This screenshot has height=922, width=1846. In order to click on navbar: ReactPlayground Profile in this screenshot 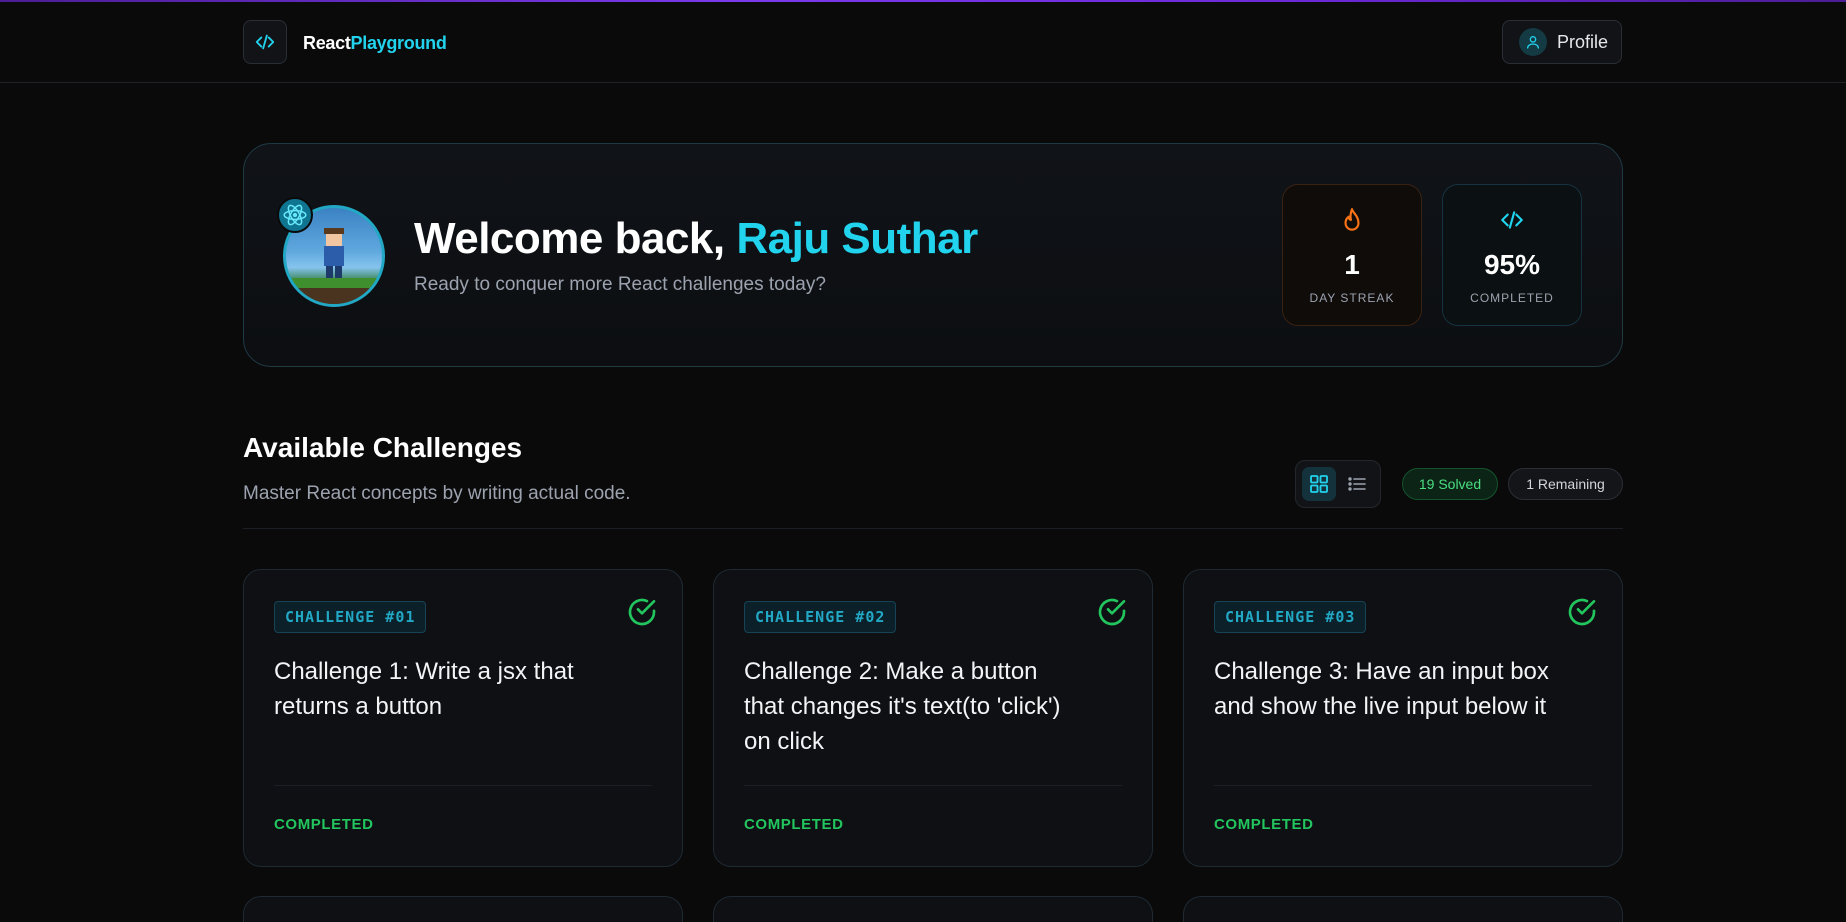, I will do `click(923, 42)`.